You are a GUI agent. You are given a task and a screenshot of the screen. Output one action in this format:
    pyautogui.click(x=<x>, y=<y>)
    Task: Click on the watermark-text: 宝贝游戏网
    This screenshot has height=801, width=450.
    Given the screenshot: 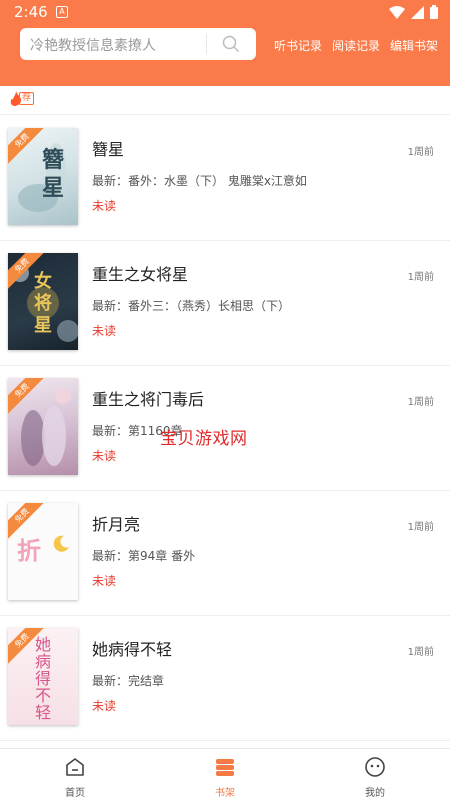 What is the action you would take?
    pyautogui.click(x=204, y=439)
    